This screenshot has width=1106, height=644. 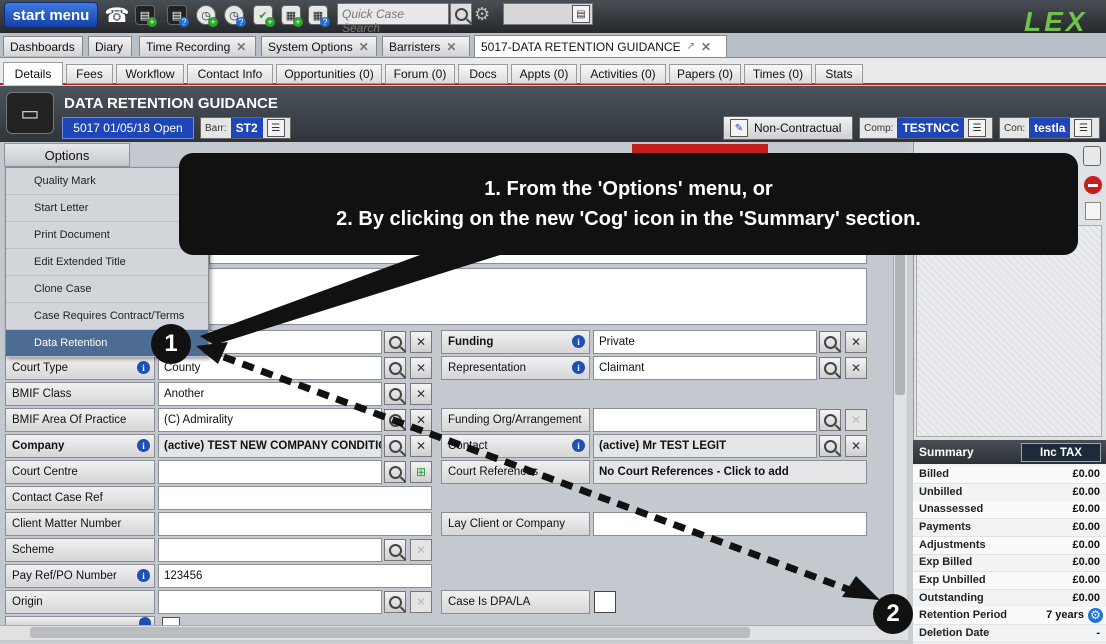 I want to click on marker-2: 2, so click(x=893, y=614).